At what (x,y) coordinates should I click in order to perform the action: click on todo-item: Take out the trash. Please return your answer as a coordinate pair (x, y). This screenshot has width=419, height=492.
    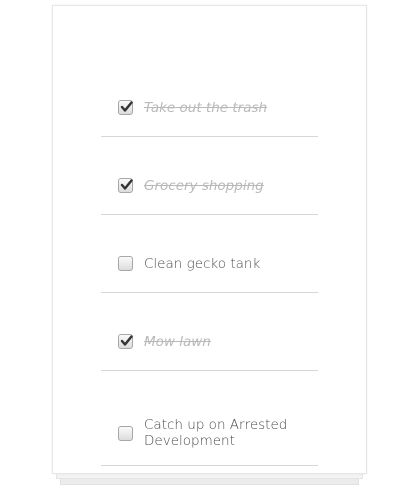
    Looking at the image, I should click on (209, 98).